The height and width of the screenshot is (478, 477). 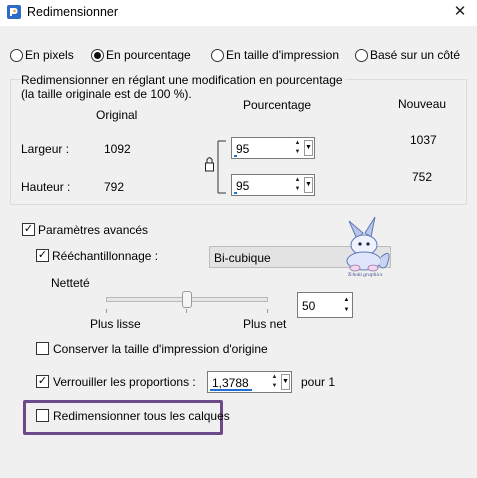 I want to click on group-description-line2: (la taille originale est de 100 %)., so click(x=106, y=94).